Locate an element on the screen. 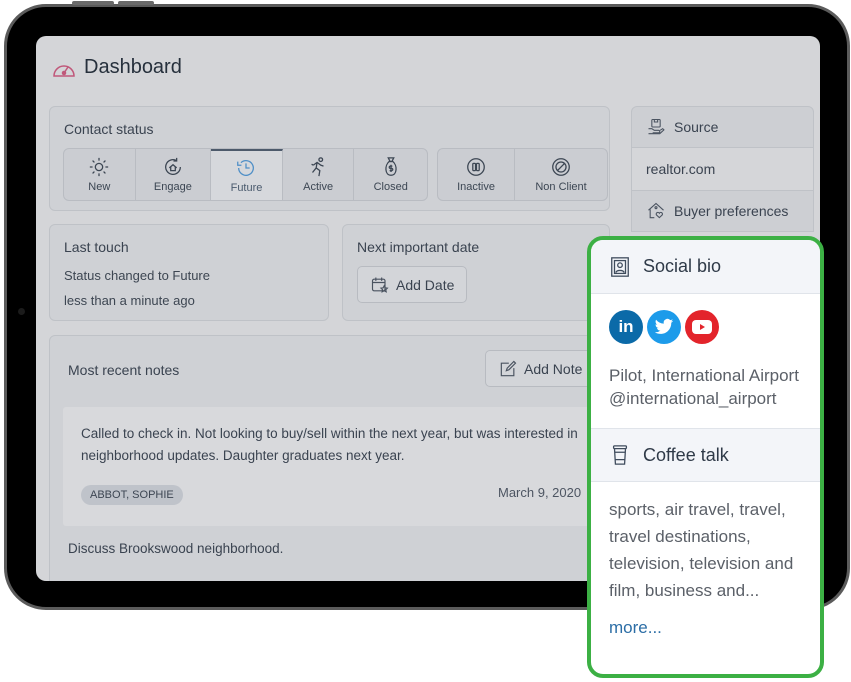 The image size is (851, 682). camera is located at coordinates (21, 311).